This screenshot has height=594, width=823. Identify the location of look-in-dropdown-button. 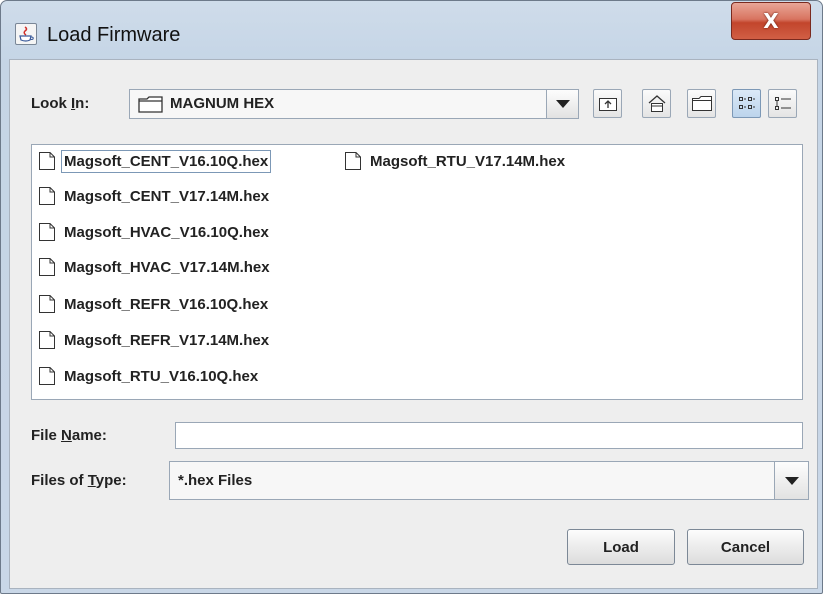
(562, 104).